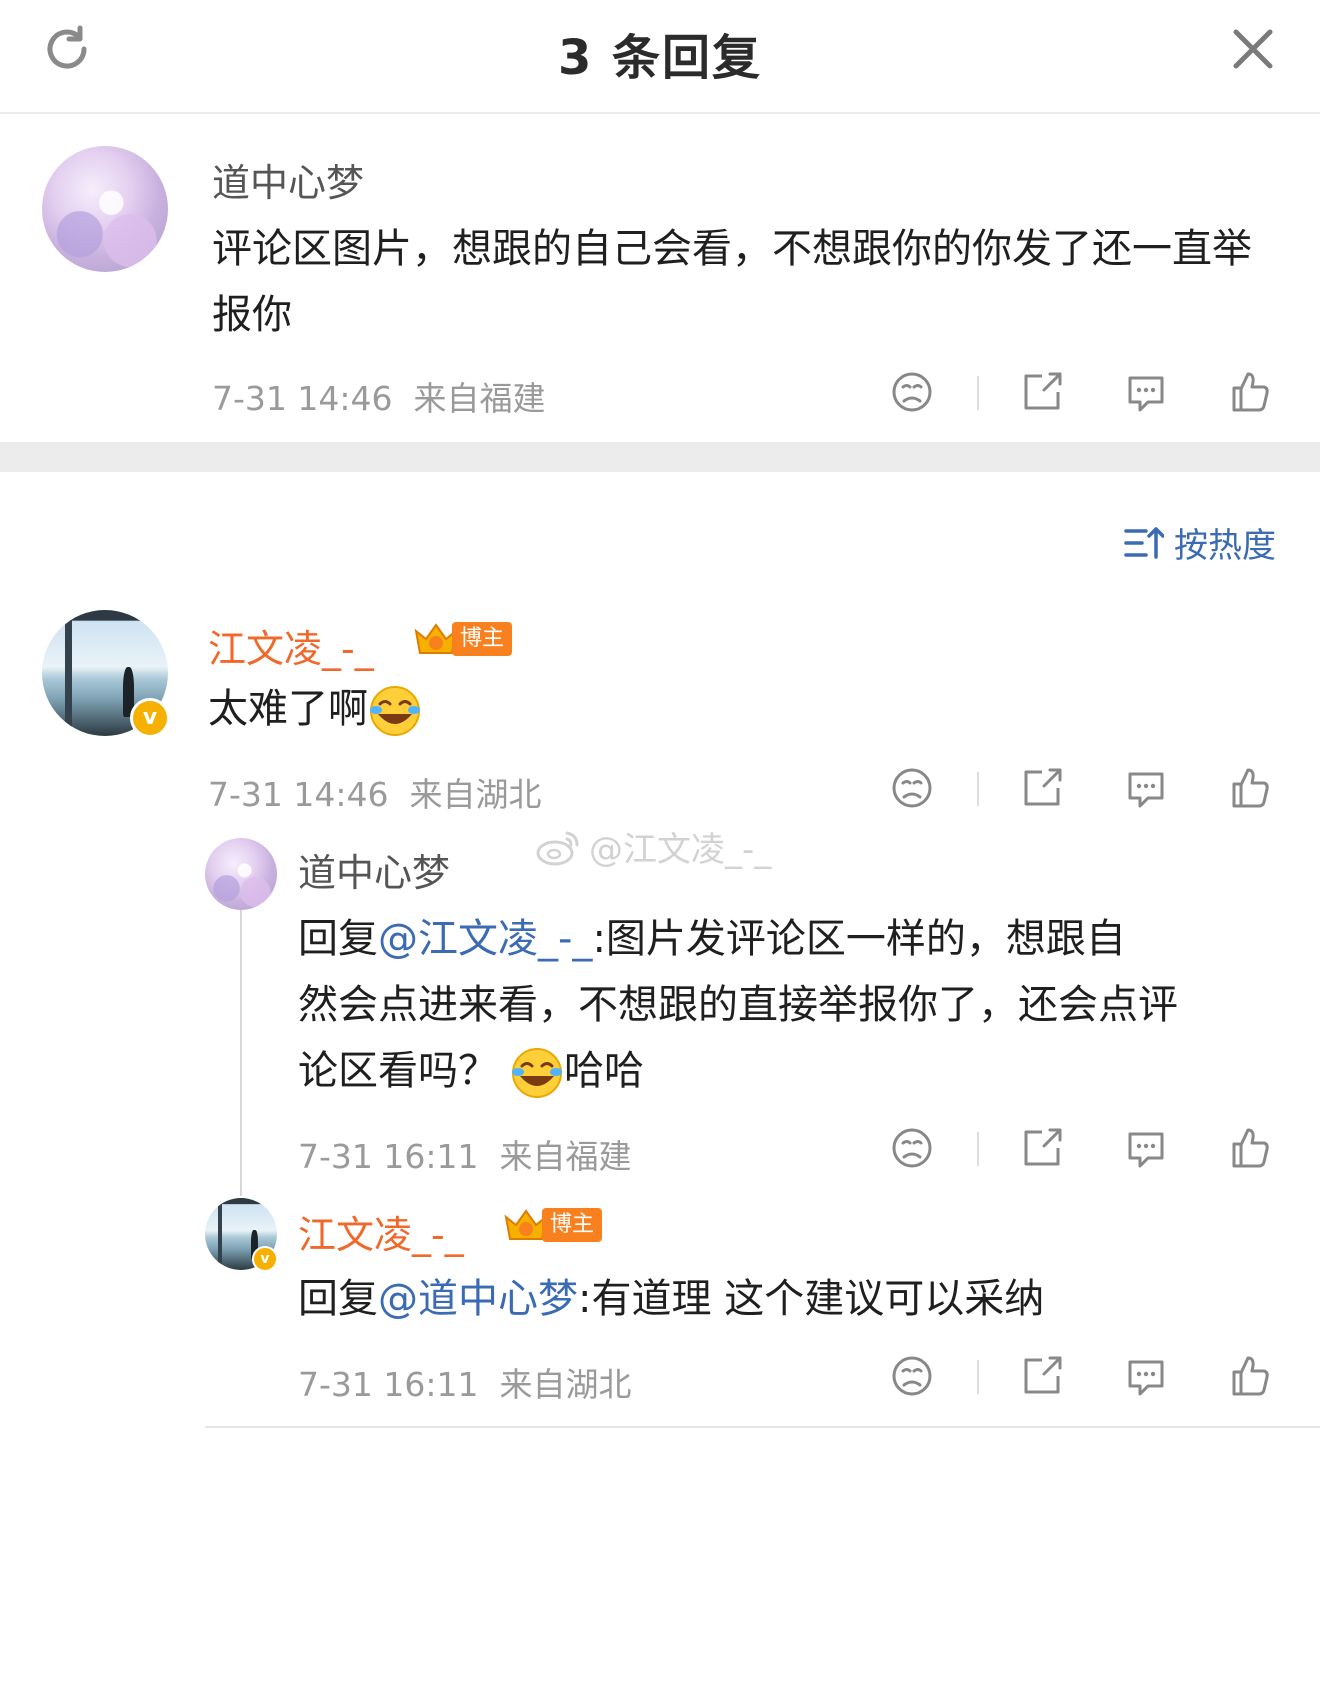 The width and height of the screenshot is (1320, 1694). I want to click on reply-text-part: 哈哈, so click(604, 1071).